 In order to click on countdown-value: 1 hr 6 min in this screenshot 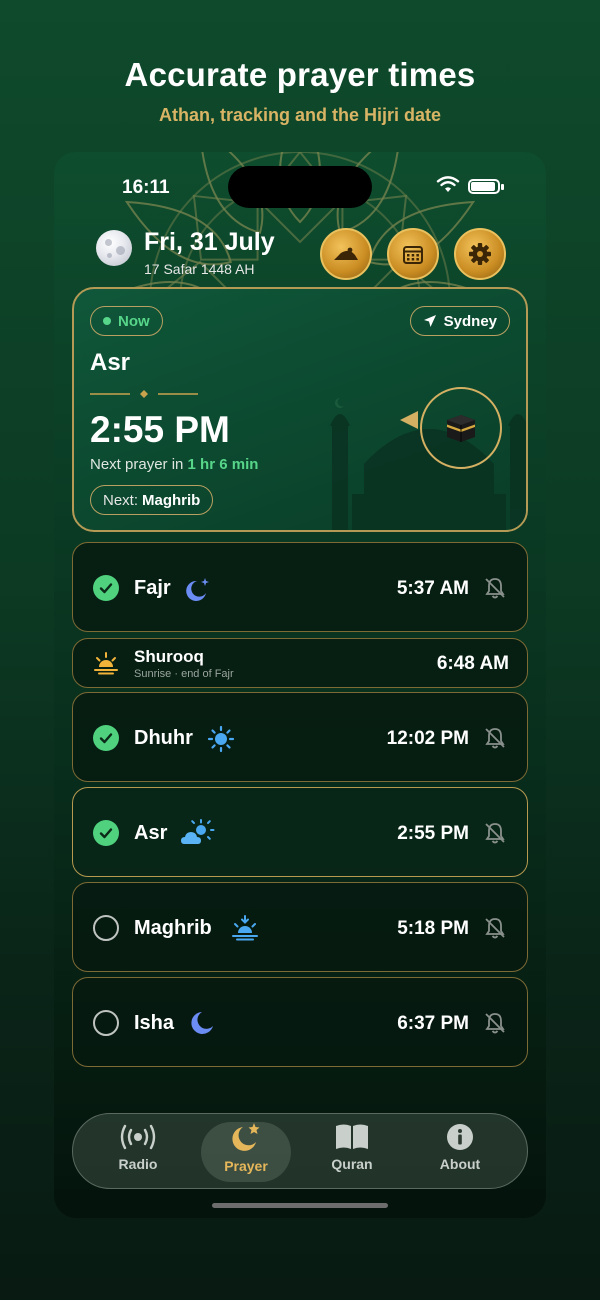, I will do `click(223, 464)`.